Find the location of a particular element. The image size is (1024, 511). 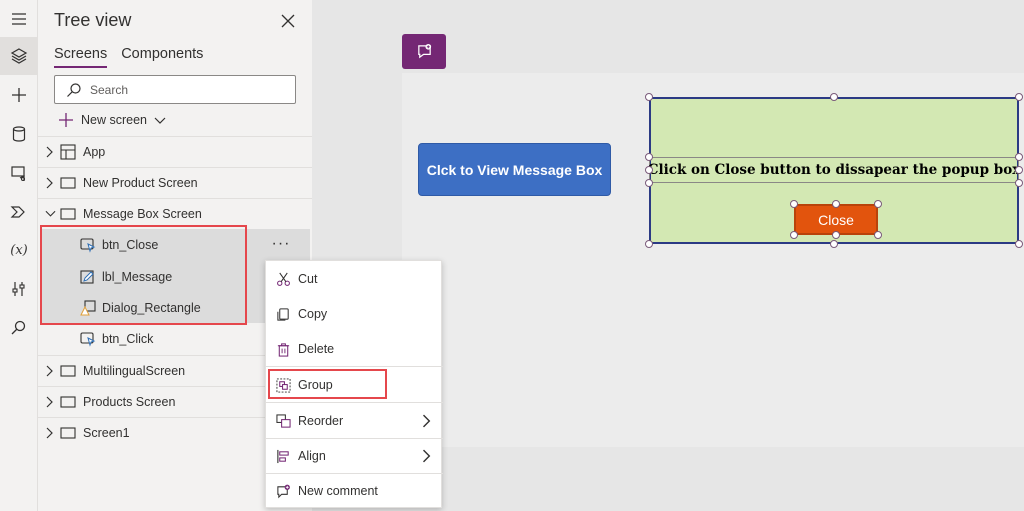

app-icon is located at coordinates (68, 152).